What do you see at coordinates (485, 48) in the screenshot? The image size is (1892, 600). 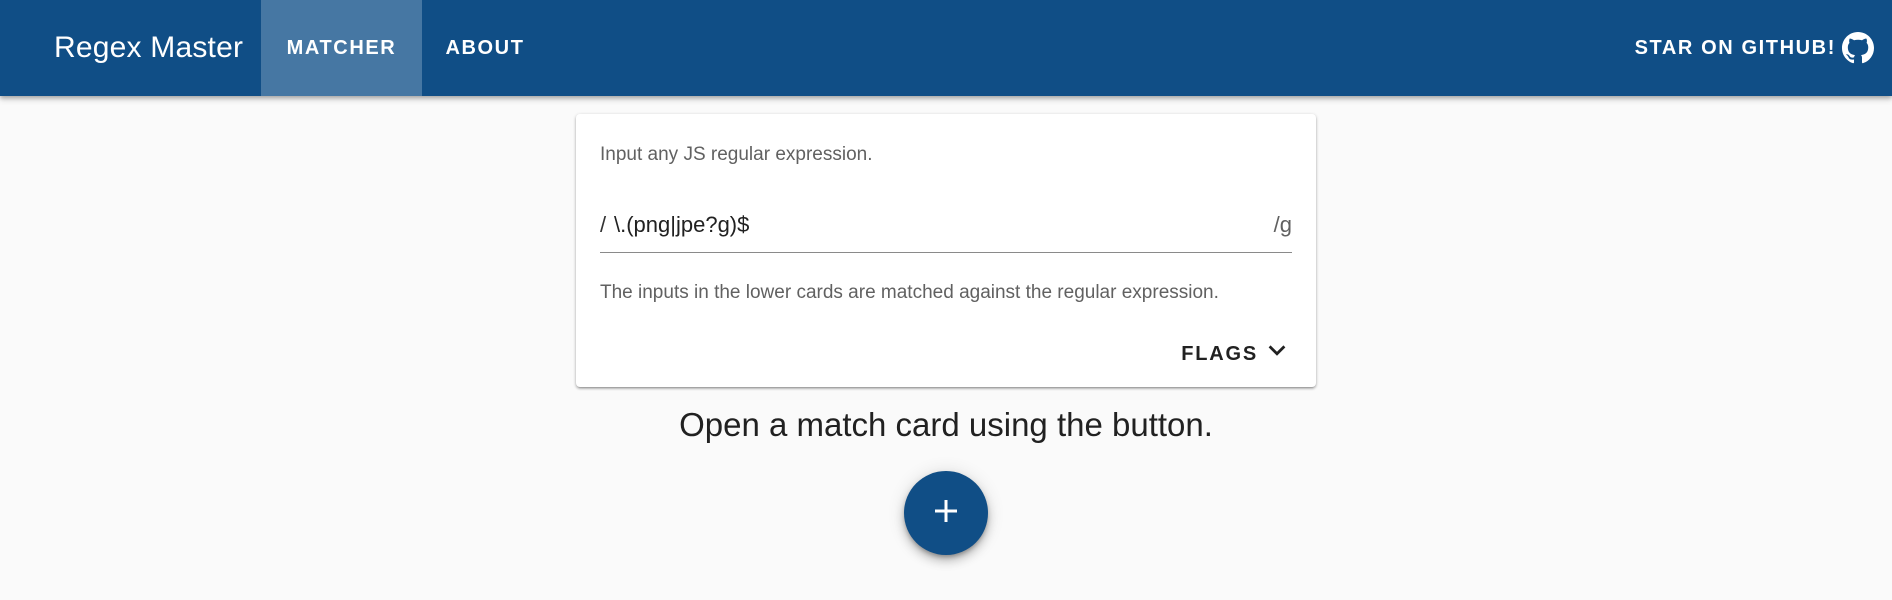 I see `tab-about: ABOUT` at bounding box center [485, 48].